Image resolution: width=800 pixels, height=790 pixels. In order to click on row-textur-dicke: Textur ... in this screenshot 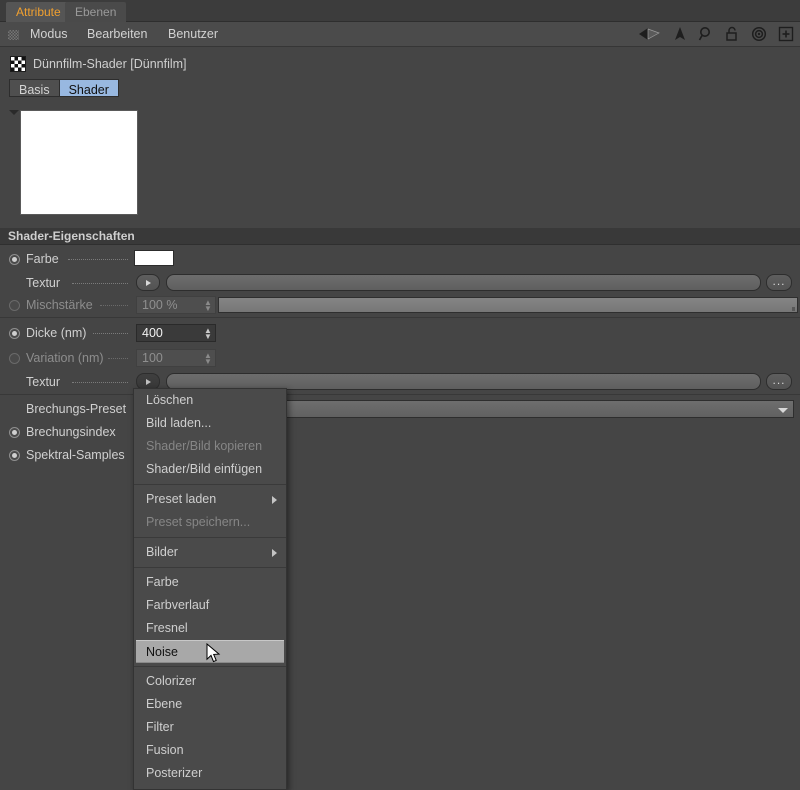, I will do `click(400, 382)`.